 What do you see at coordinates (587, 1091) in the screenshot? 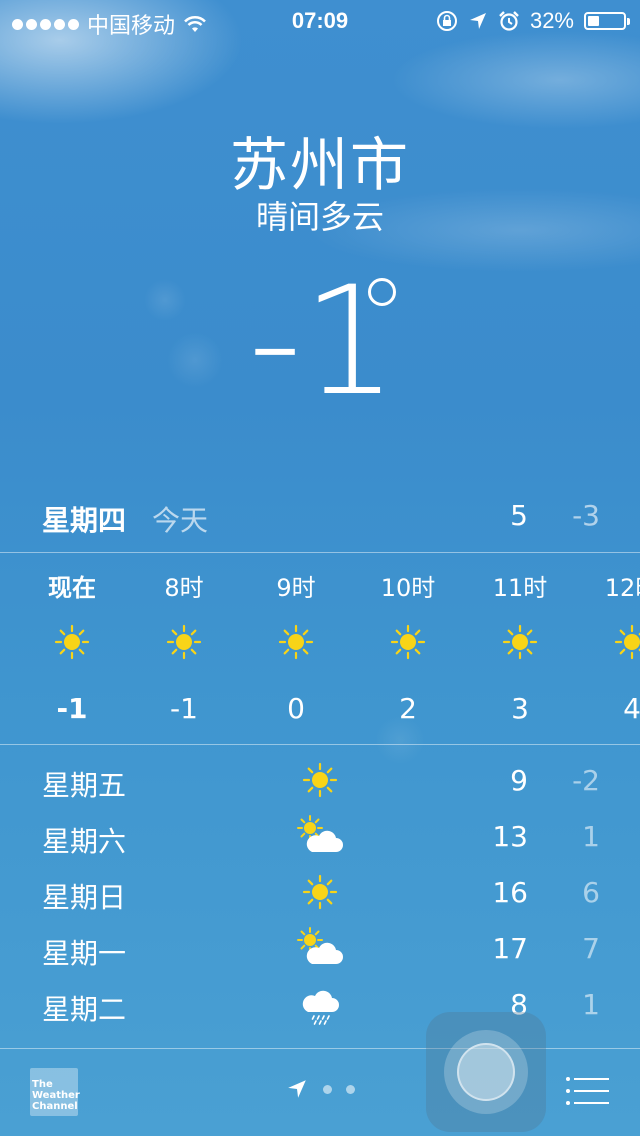
I see `city-list-icon` at bounding box center [587, 1091].